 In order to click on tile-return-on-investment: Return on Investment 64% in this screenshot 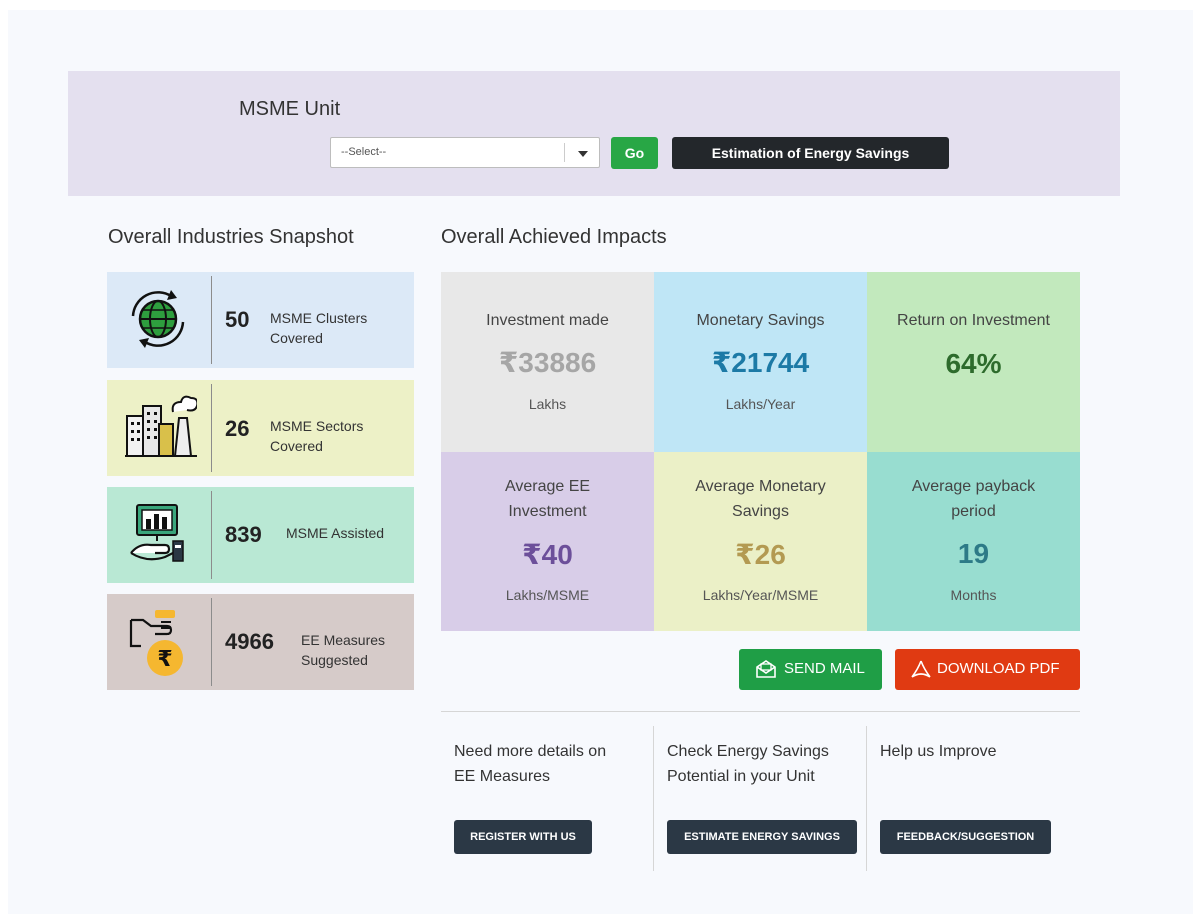, I will do `click(973, 362)`.